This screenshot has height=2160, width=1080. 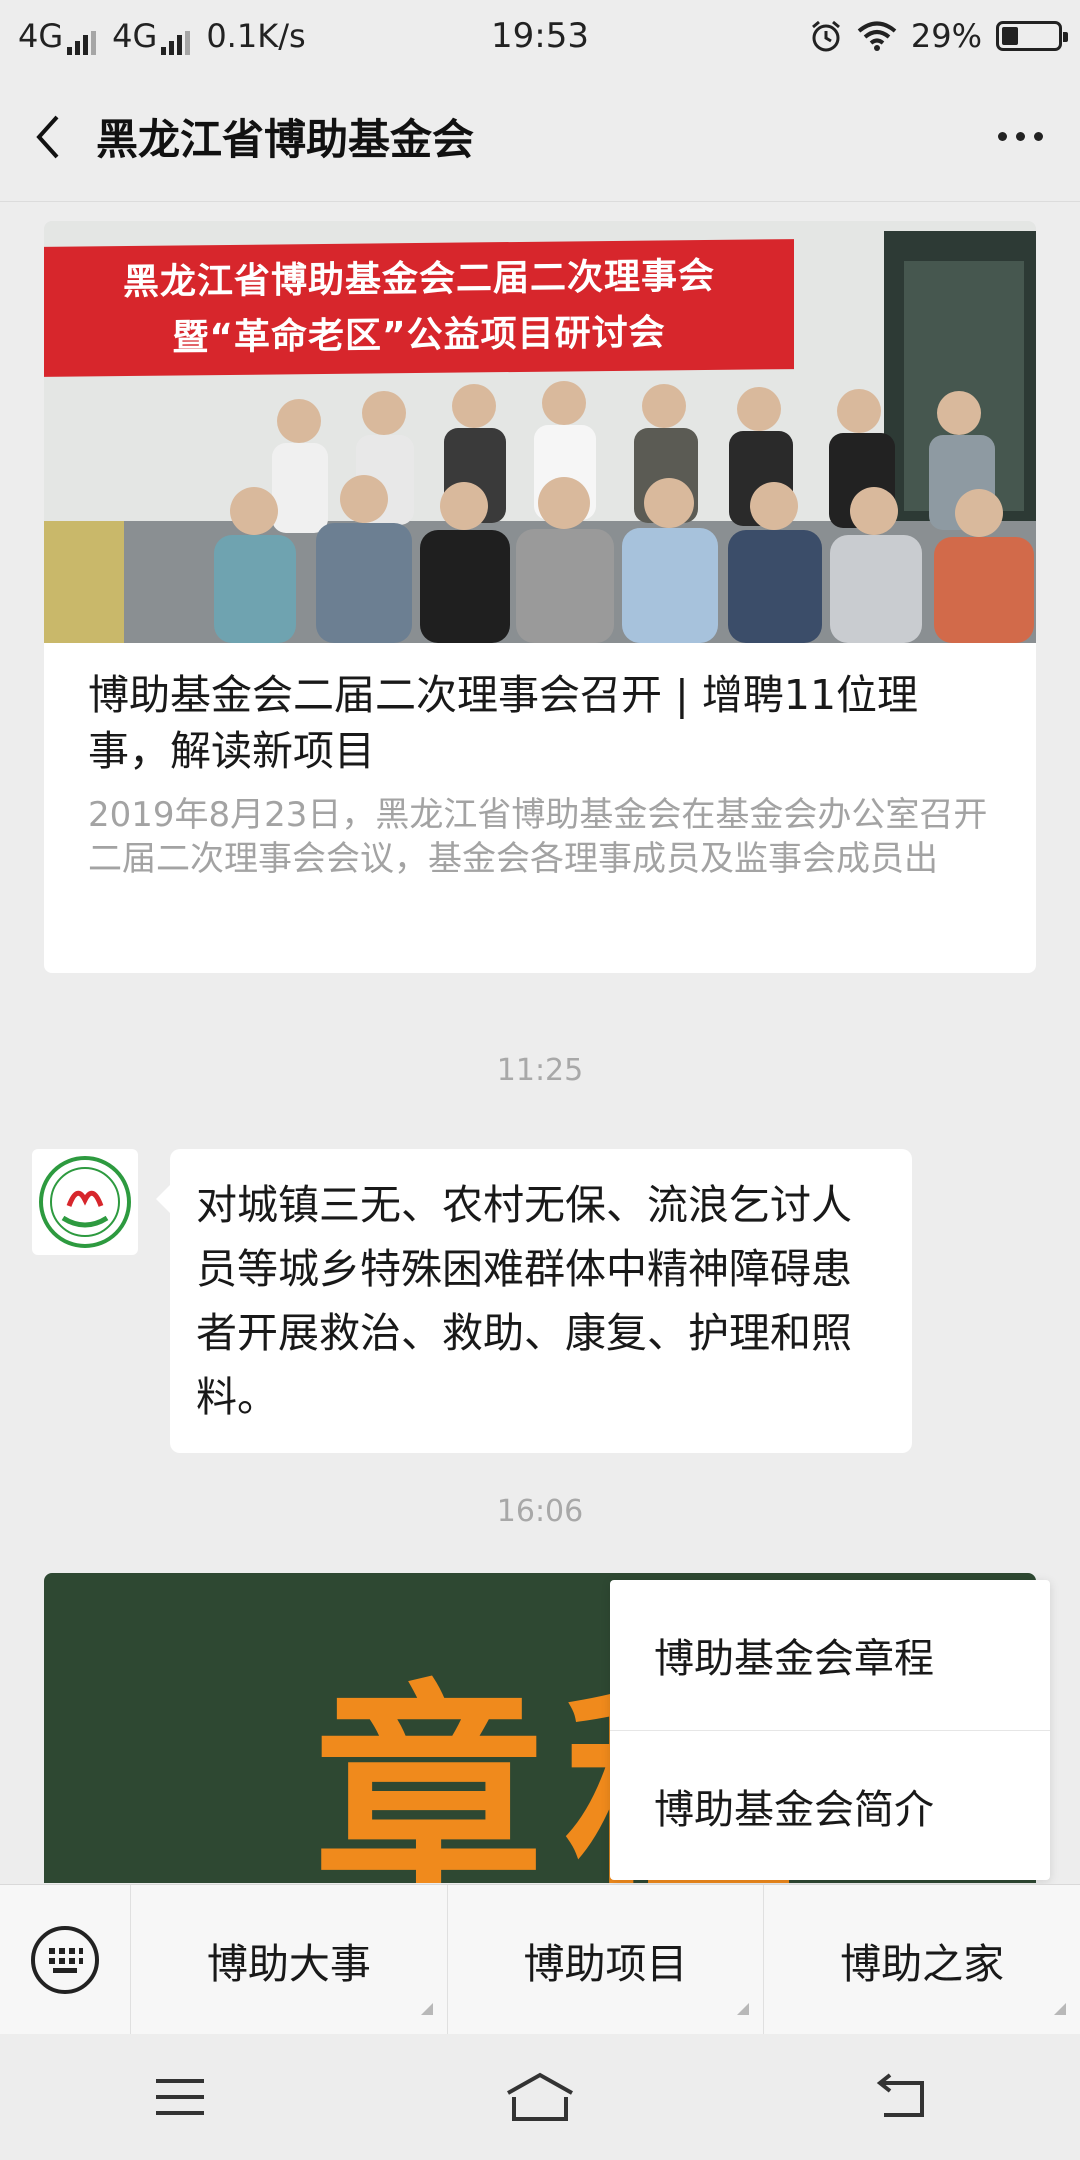 I want to click on return-icon, so click(x=900, y=2095).